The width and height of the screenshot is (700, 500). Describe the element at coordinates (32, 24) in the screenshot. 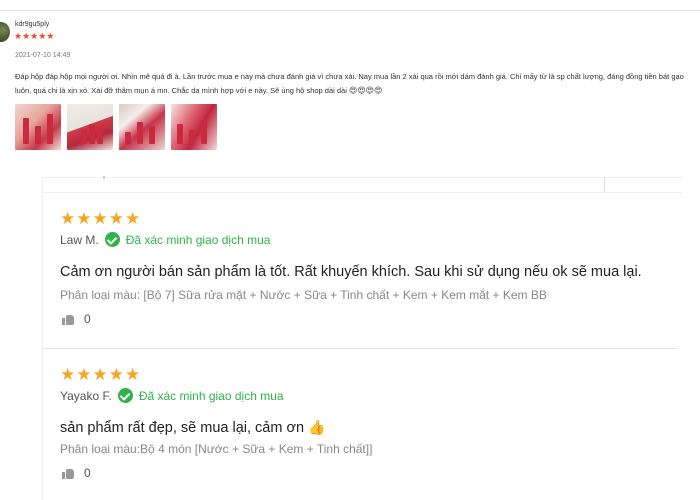

I see `review-username: kdr9gu5ply` at that location.